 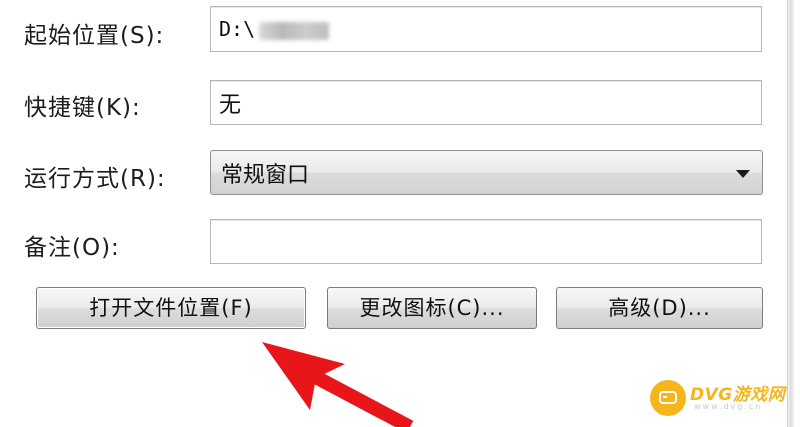 I want to click on start-in-value-wrapper: D:\, so click(x=274, y=29).